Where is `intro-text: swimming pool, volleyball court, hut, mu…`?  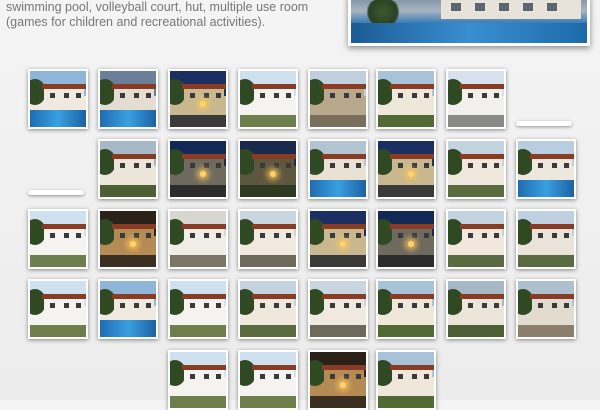 intro-text: swimming pool, volleyball court, hut, mu… is located at coordinates (157, 14).